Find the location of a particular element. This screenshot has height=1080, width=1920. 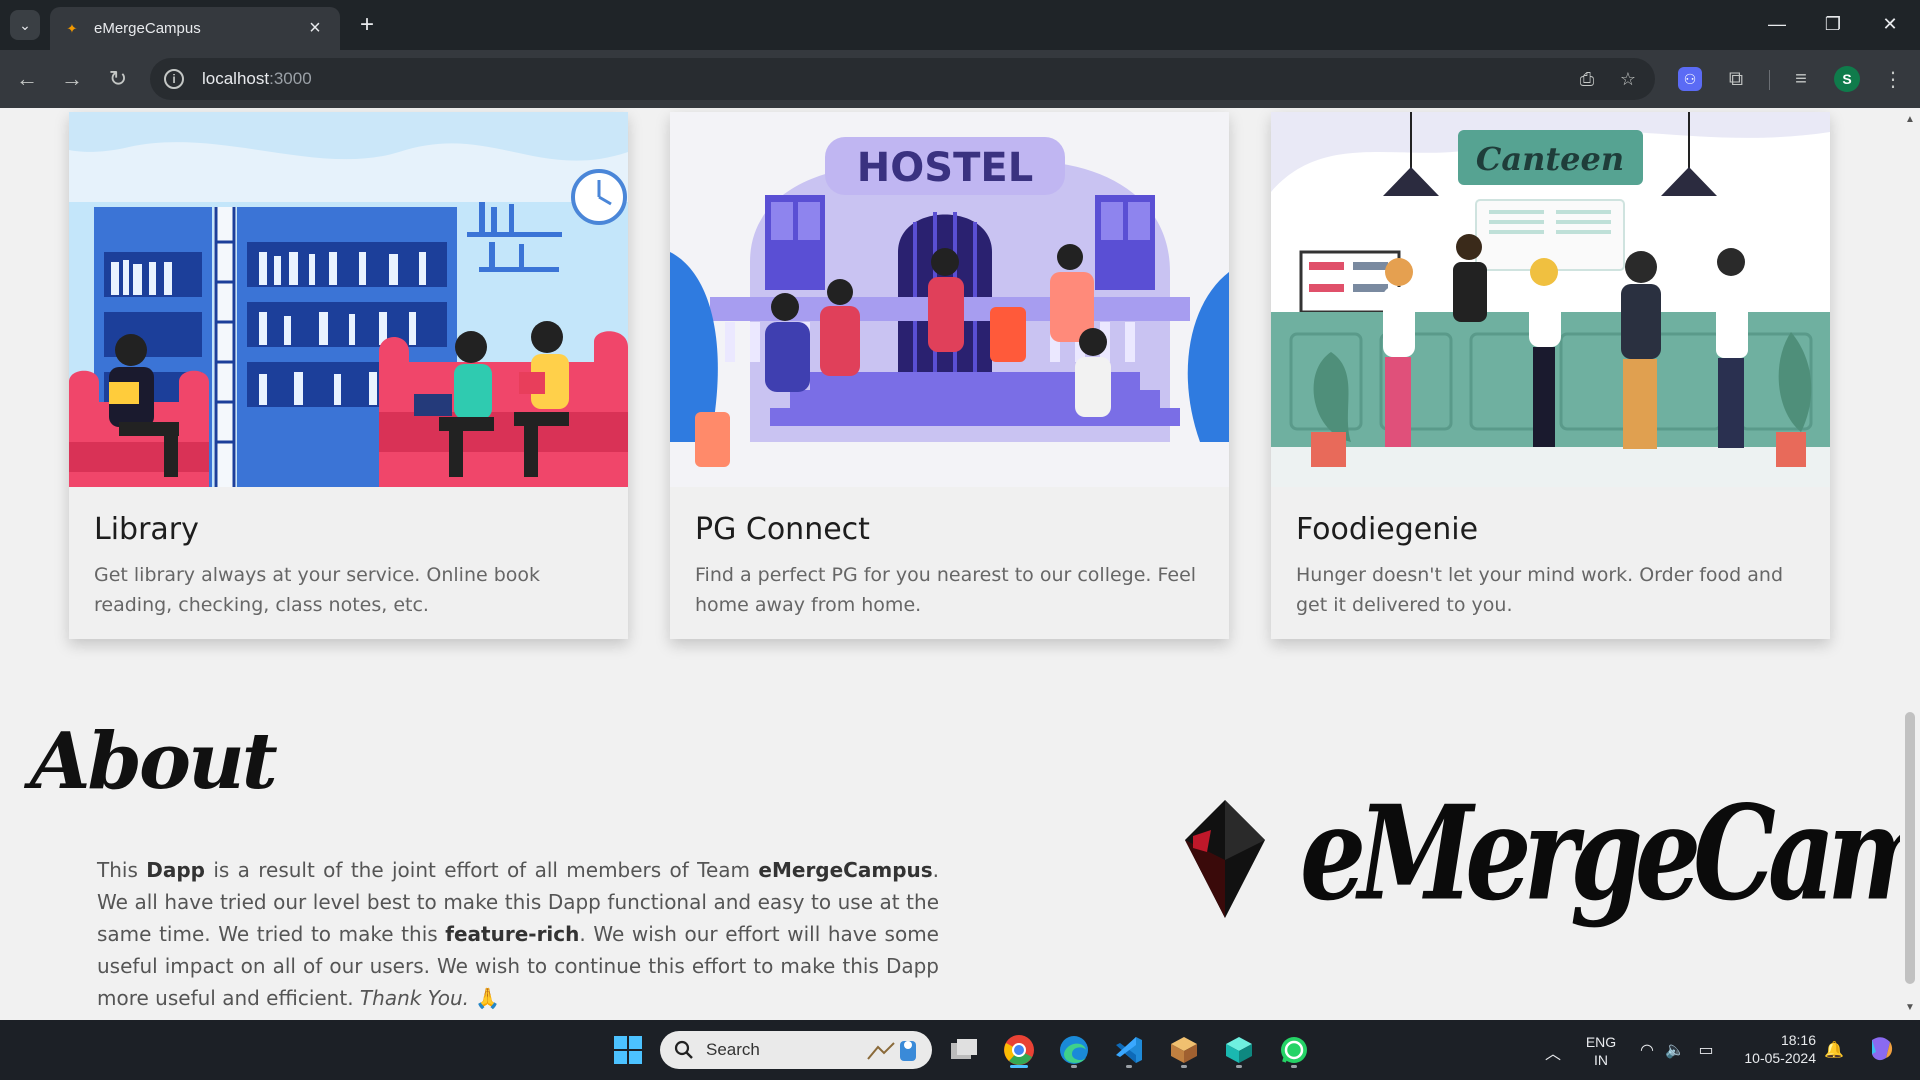

about-bold-team: eMergeCampus is located at coordinates (845, 870).